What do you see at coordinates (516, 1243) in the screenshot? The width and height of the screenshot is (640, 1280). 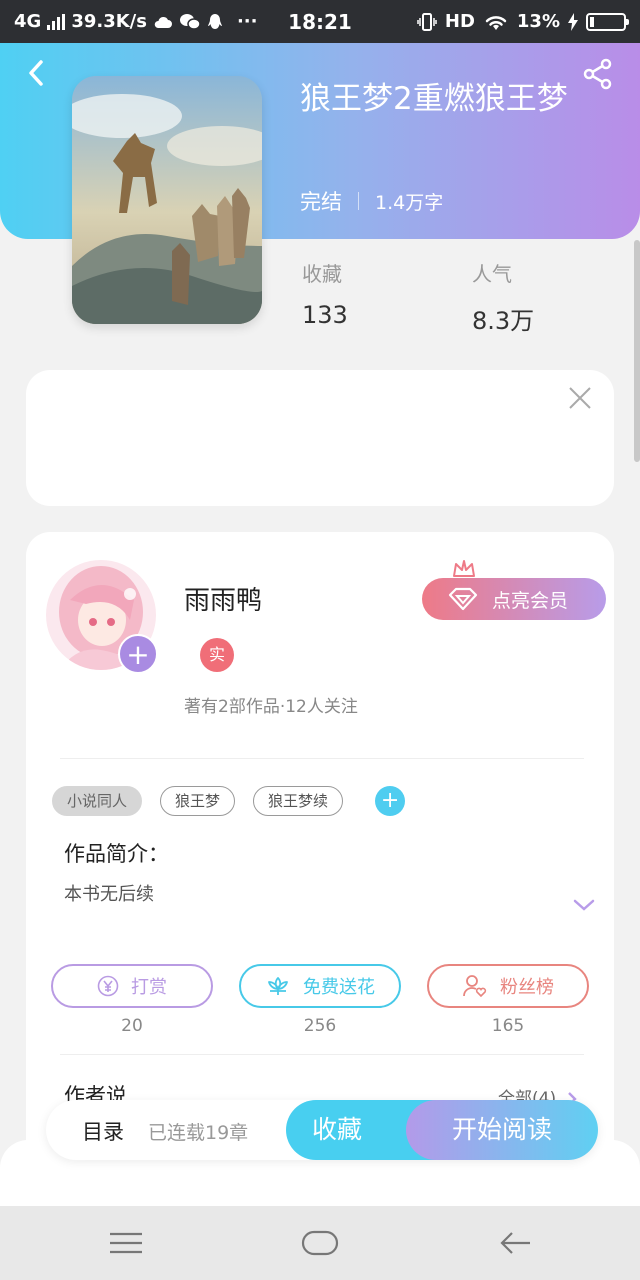 I see `back-arrow-icon` at bounding box center [516, 1243].